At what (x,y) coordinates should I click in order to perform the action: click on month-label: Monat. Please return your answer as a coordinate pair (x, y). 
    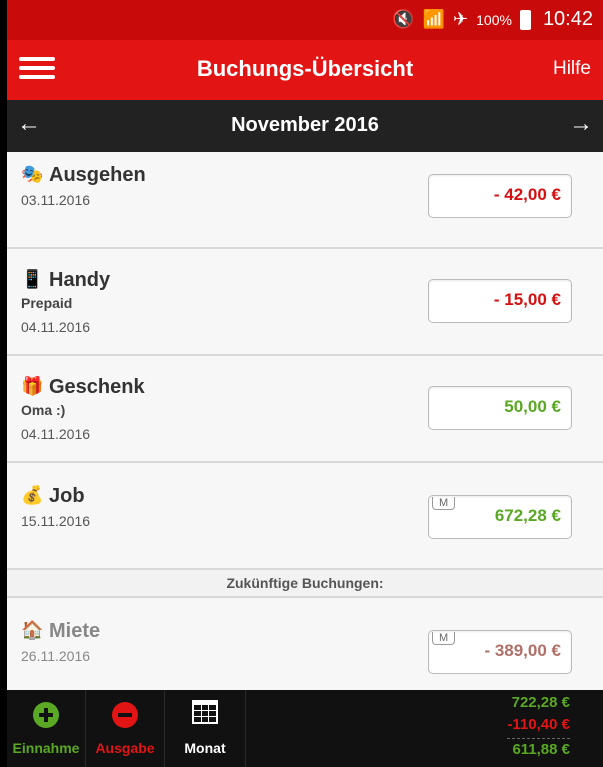
    Looking at the image, I should click on (205, 748).